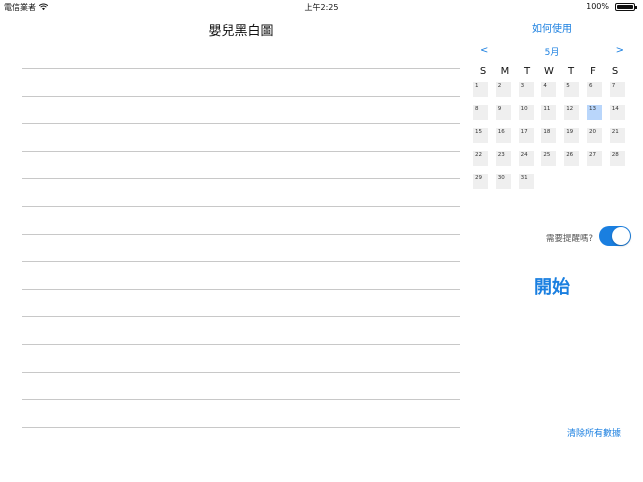  What do you see at coordinates (620, 50) in the screenshot?
I see `next-month-button: >` at bounding box center [620, 50].